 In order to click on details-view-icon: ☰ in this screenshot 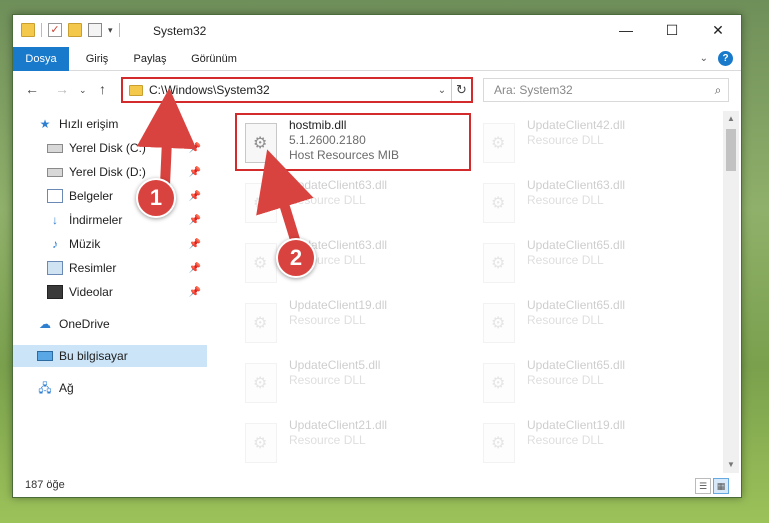, I will do `click(703, 486)`.